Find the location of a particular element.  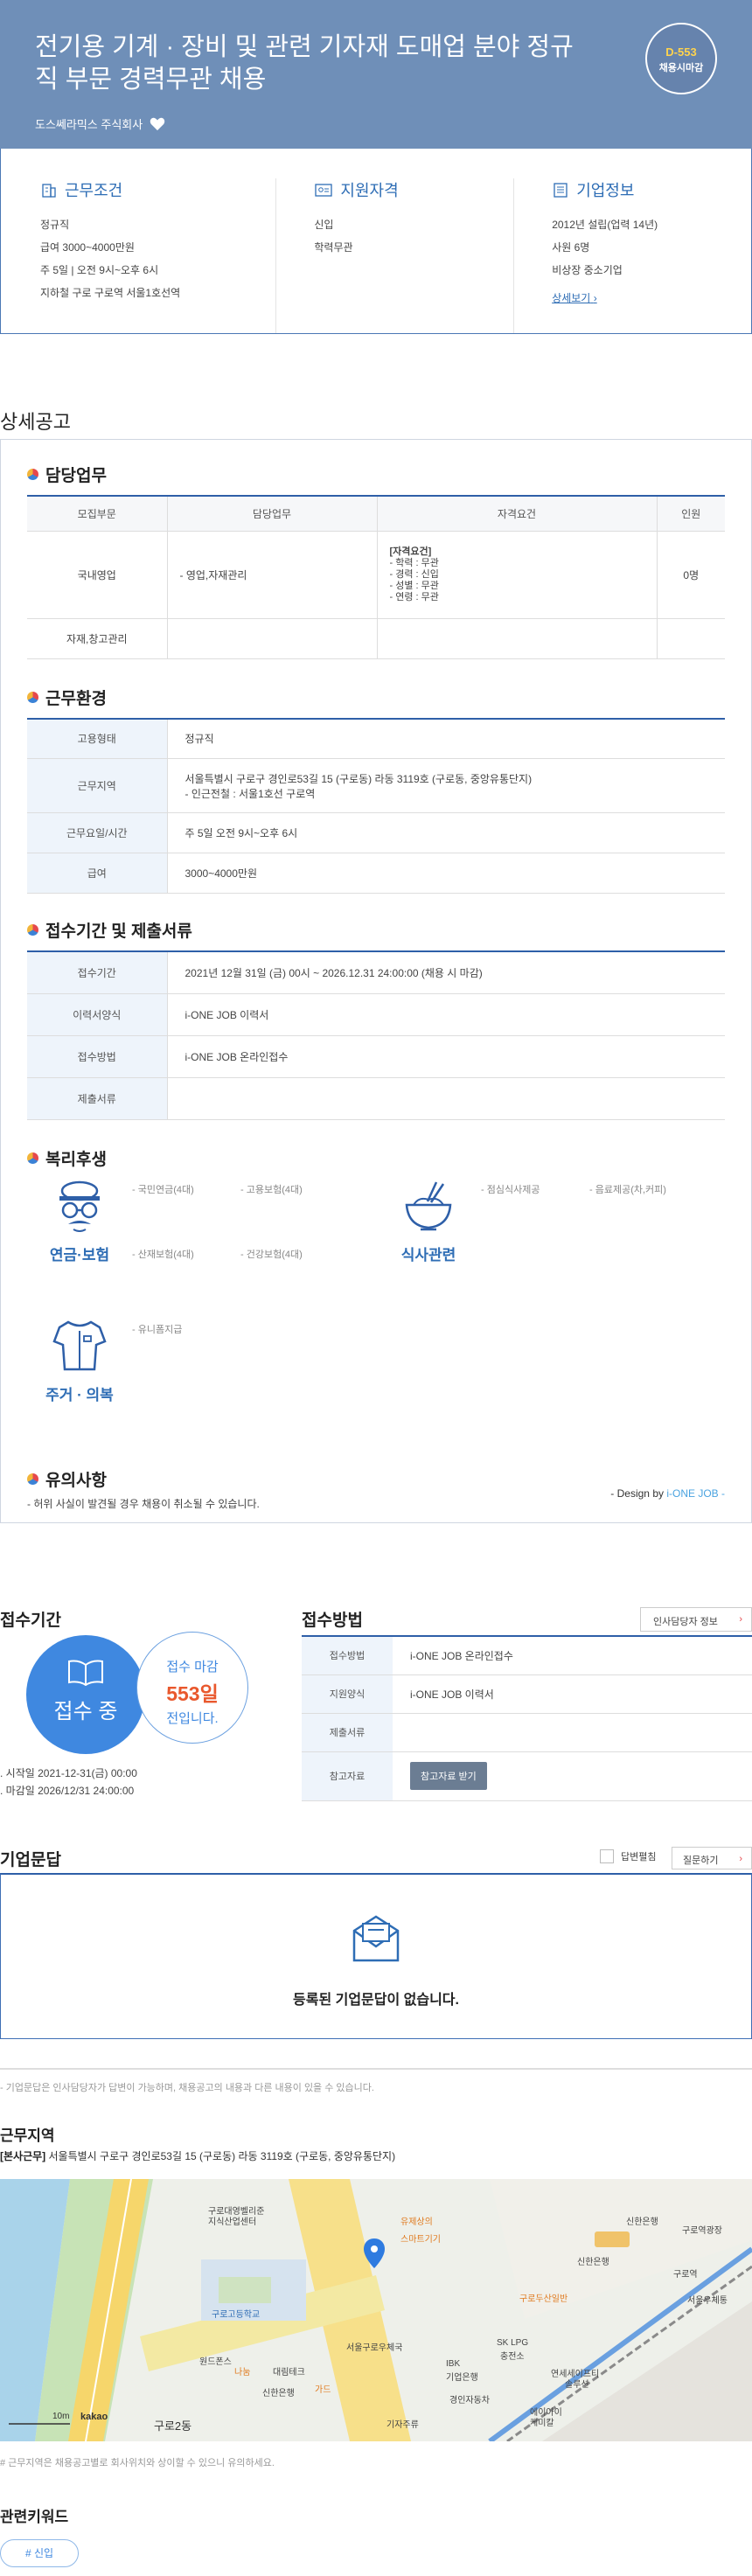

glasses-mustache-icon is located at coordinates (79, 1206).